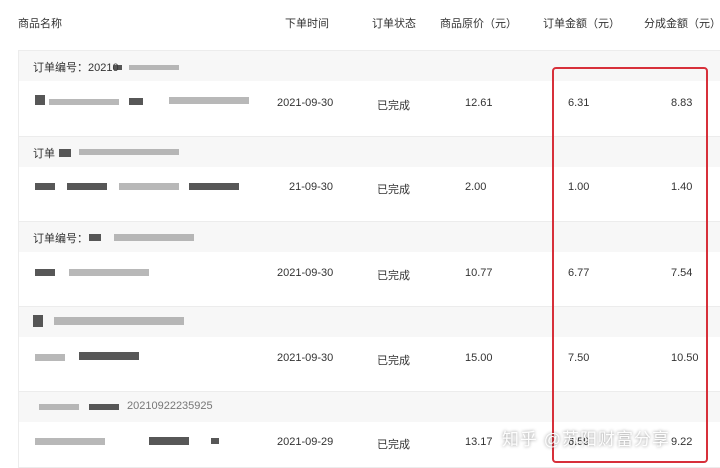  What do you see at coordinates (311, 187) in the screenshot?
I see `order-time: 21-09-30` at bounding box center [311, 187].